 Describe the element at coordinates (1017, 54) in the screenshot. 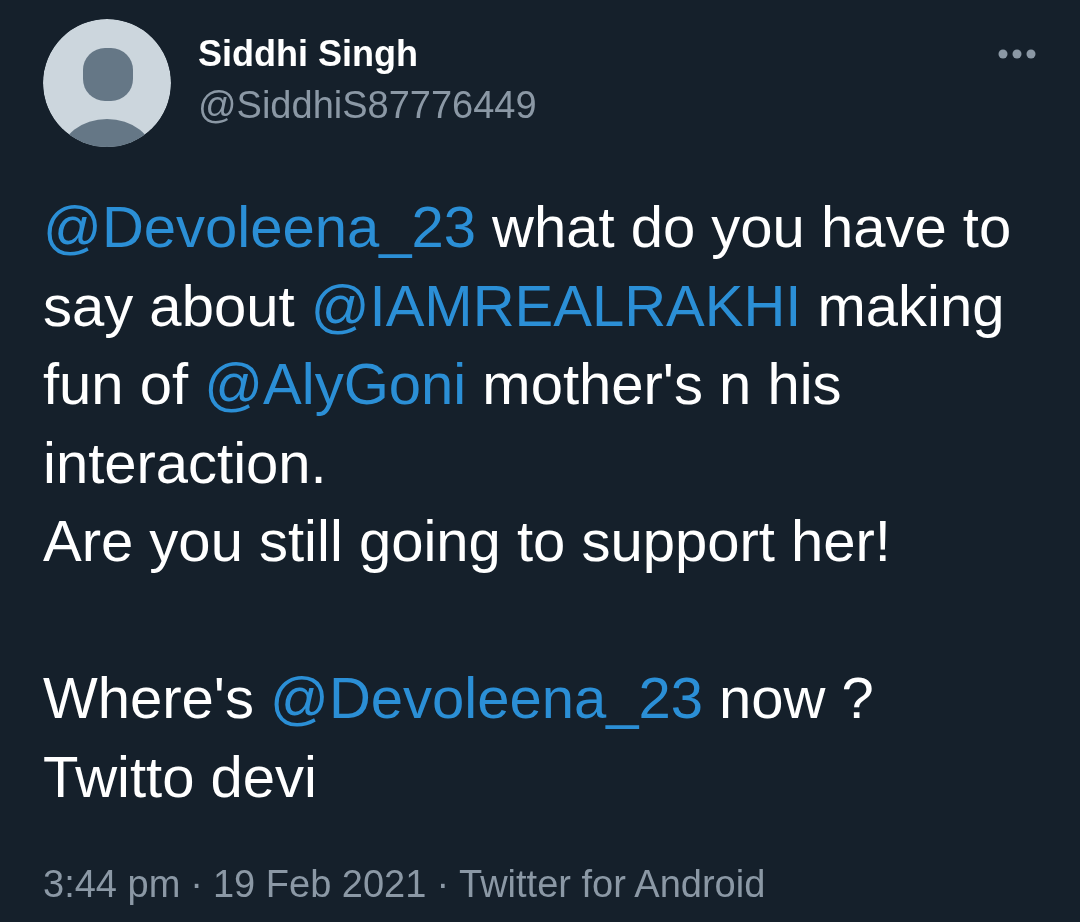

I see `more-options-icon` at that location.